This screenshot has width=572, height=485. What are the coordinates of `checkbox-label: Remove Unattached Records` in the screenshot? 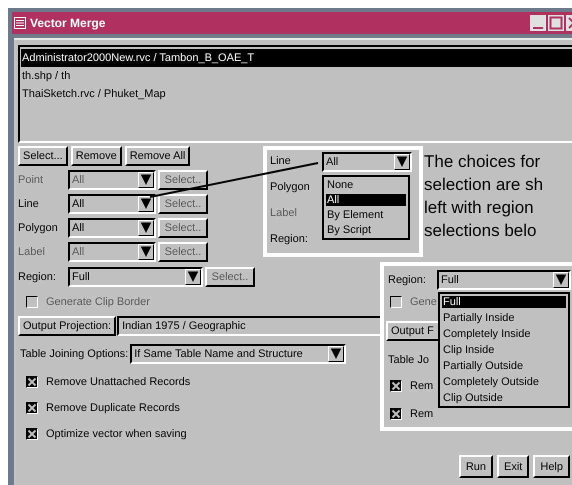 It's located at (118, 382).